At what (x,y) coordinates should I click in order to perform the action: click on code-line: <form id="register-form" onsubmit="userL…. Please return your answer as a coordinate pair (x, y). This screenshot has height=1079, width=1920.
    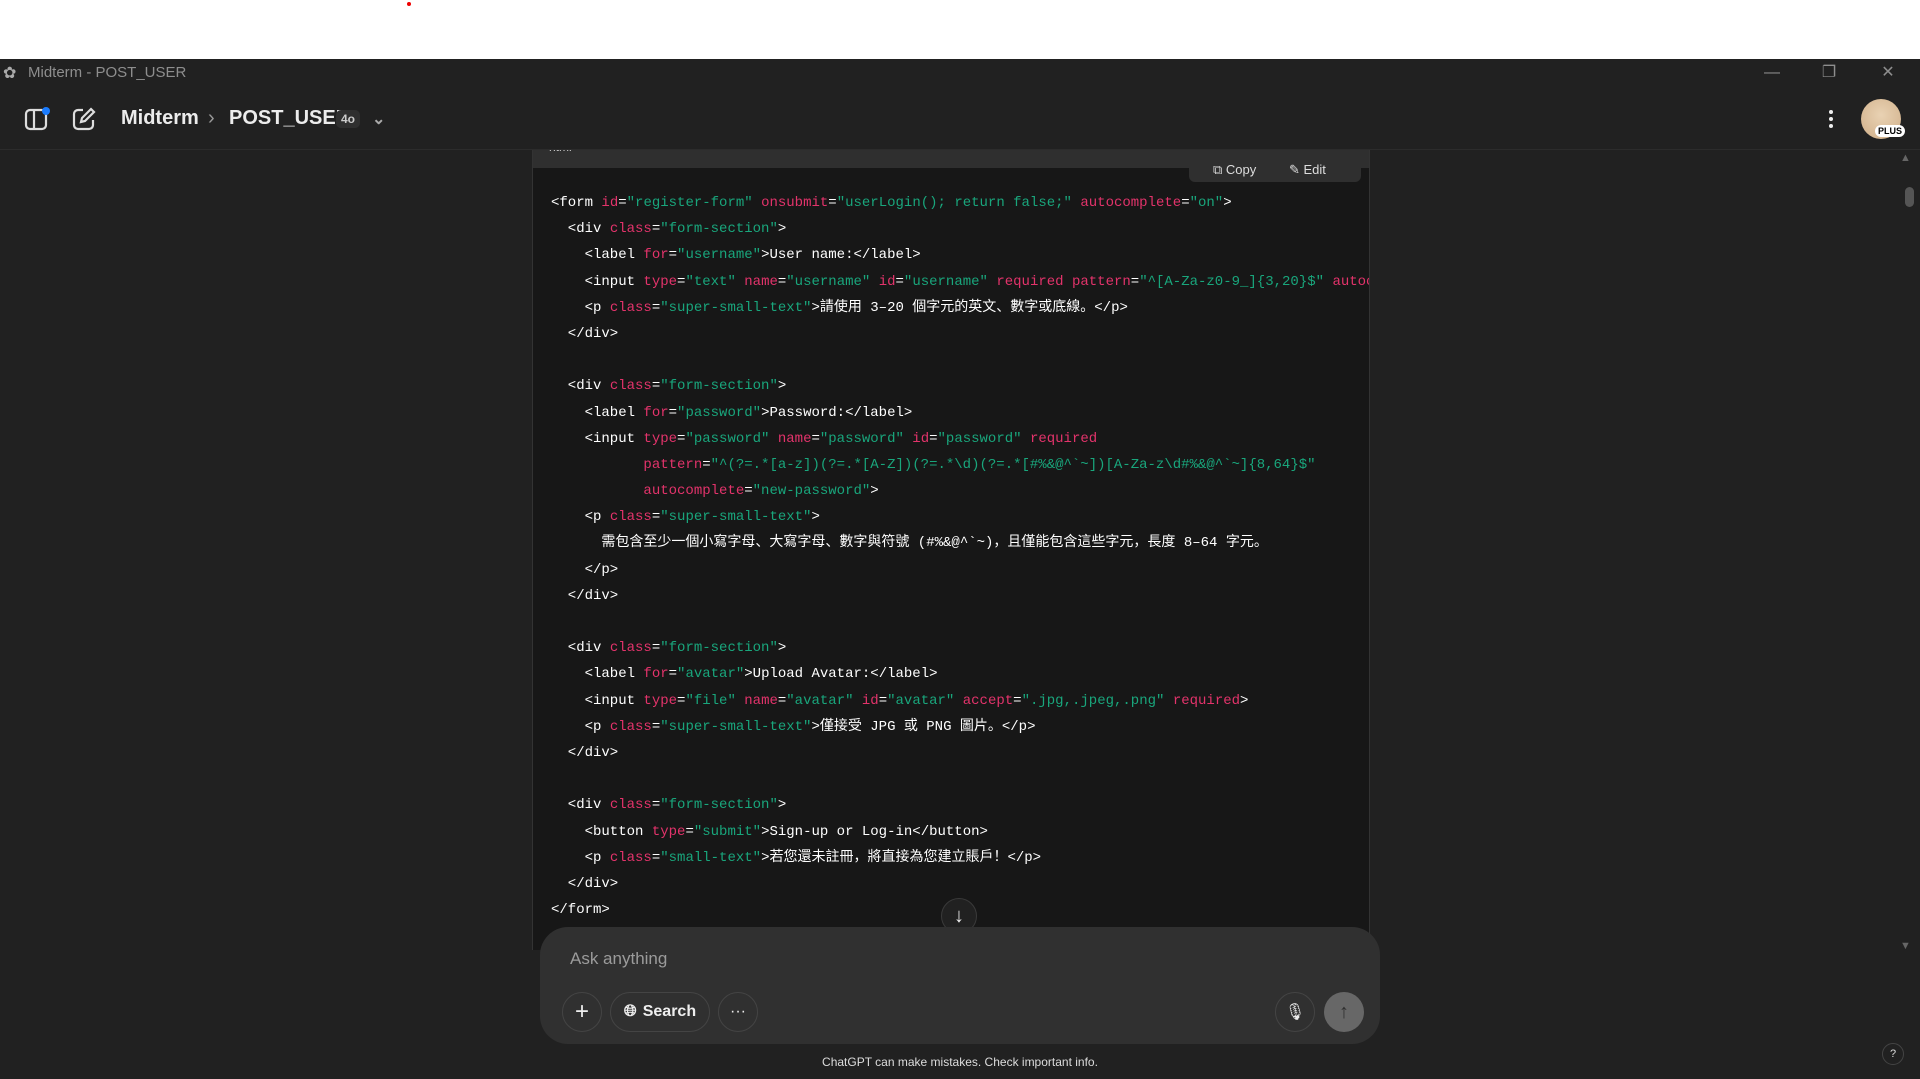
    Looking at the image, I should click on (960, 203).